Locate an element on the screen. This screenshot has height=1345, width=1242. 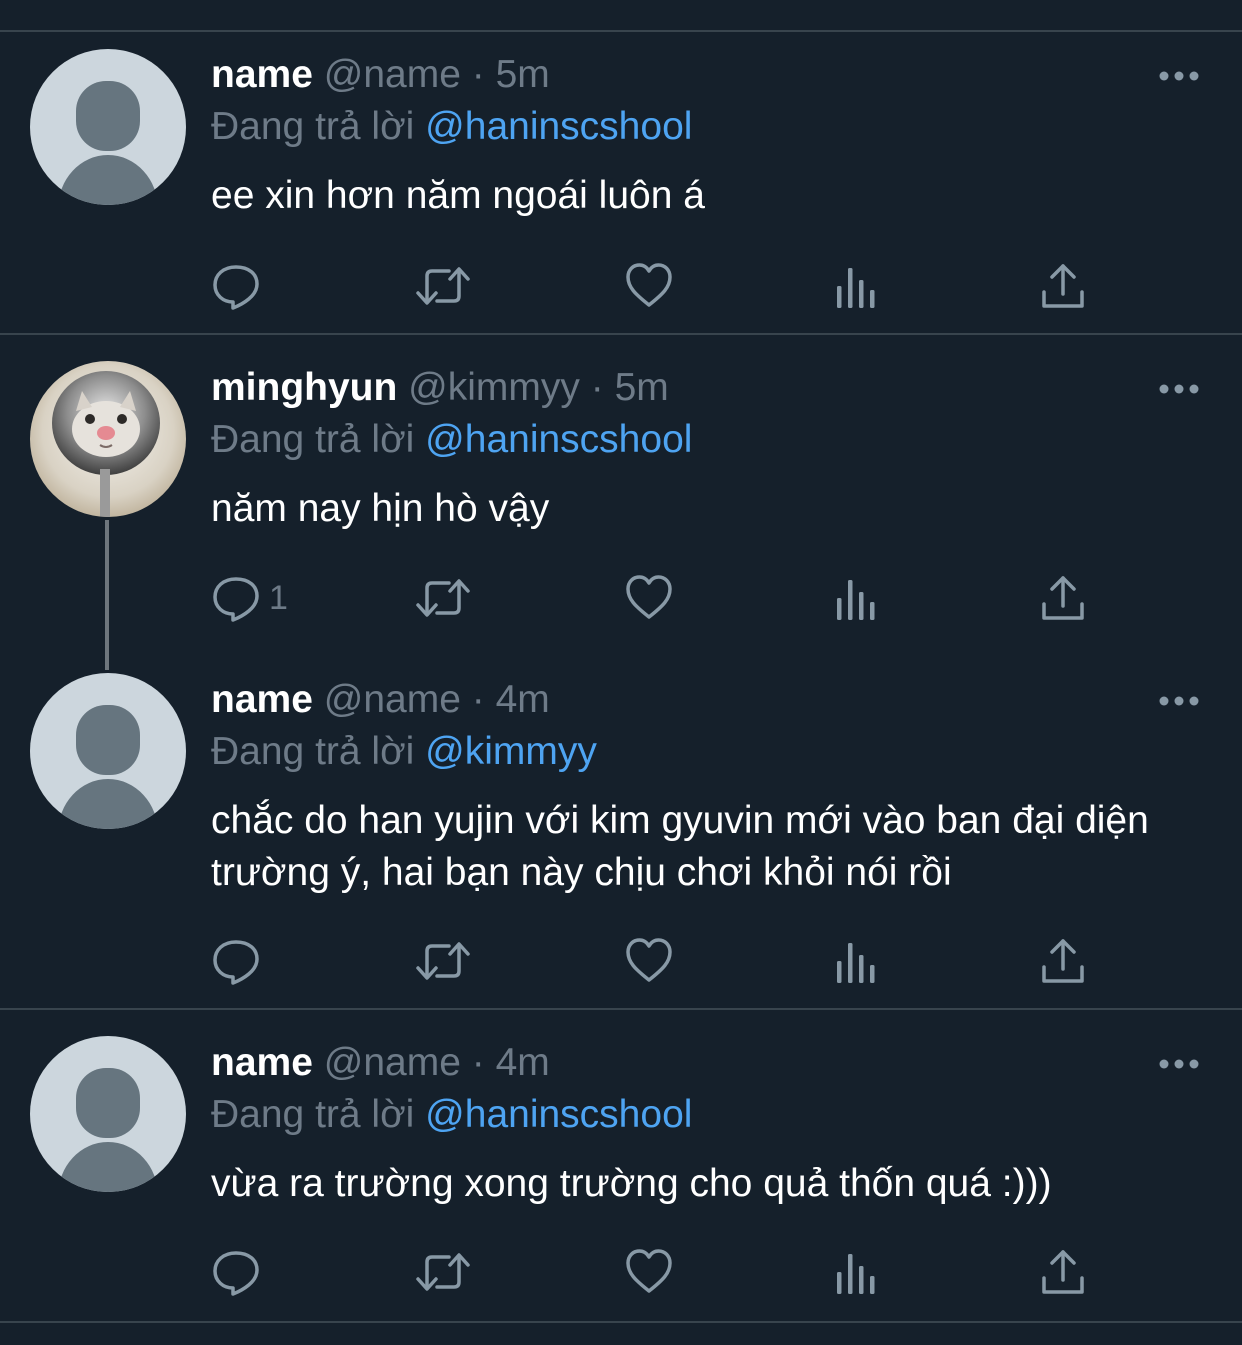
tweet-header: minghyun @kimmyy · 5m is located at coordinates (440, 388).